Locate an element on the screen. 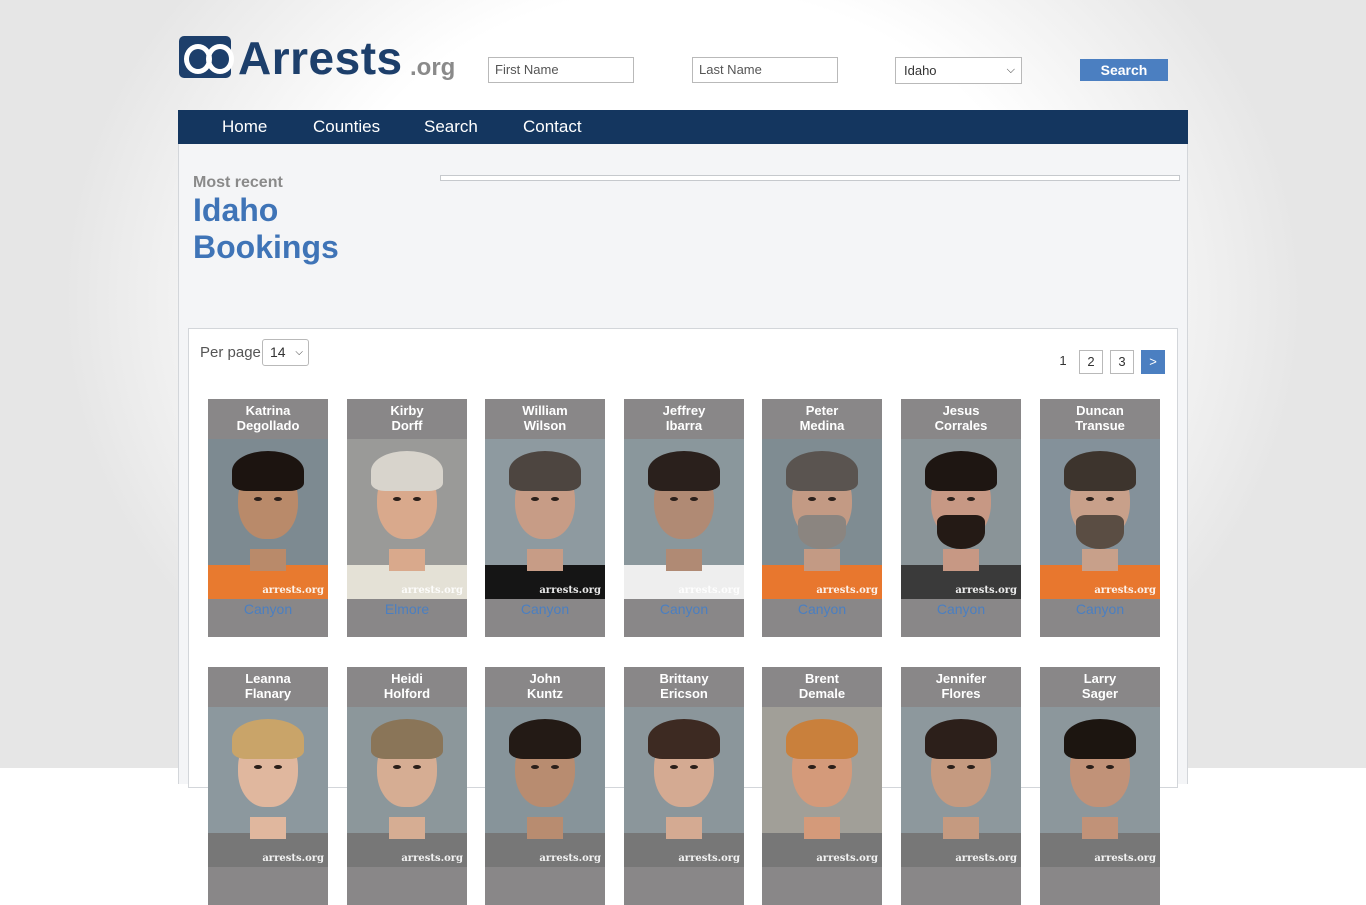 This screenshot has height=905, width=1366. state-select-value: Idaho is located at coordinates (920, 70).